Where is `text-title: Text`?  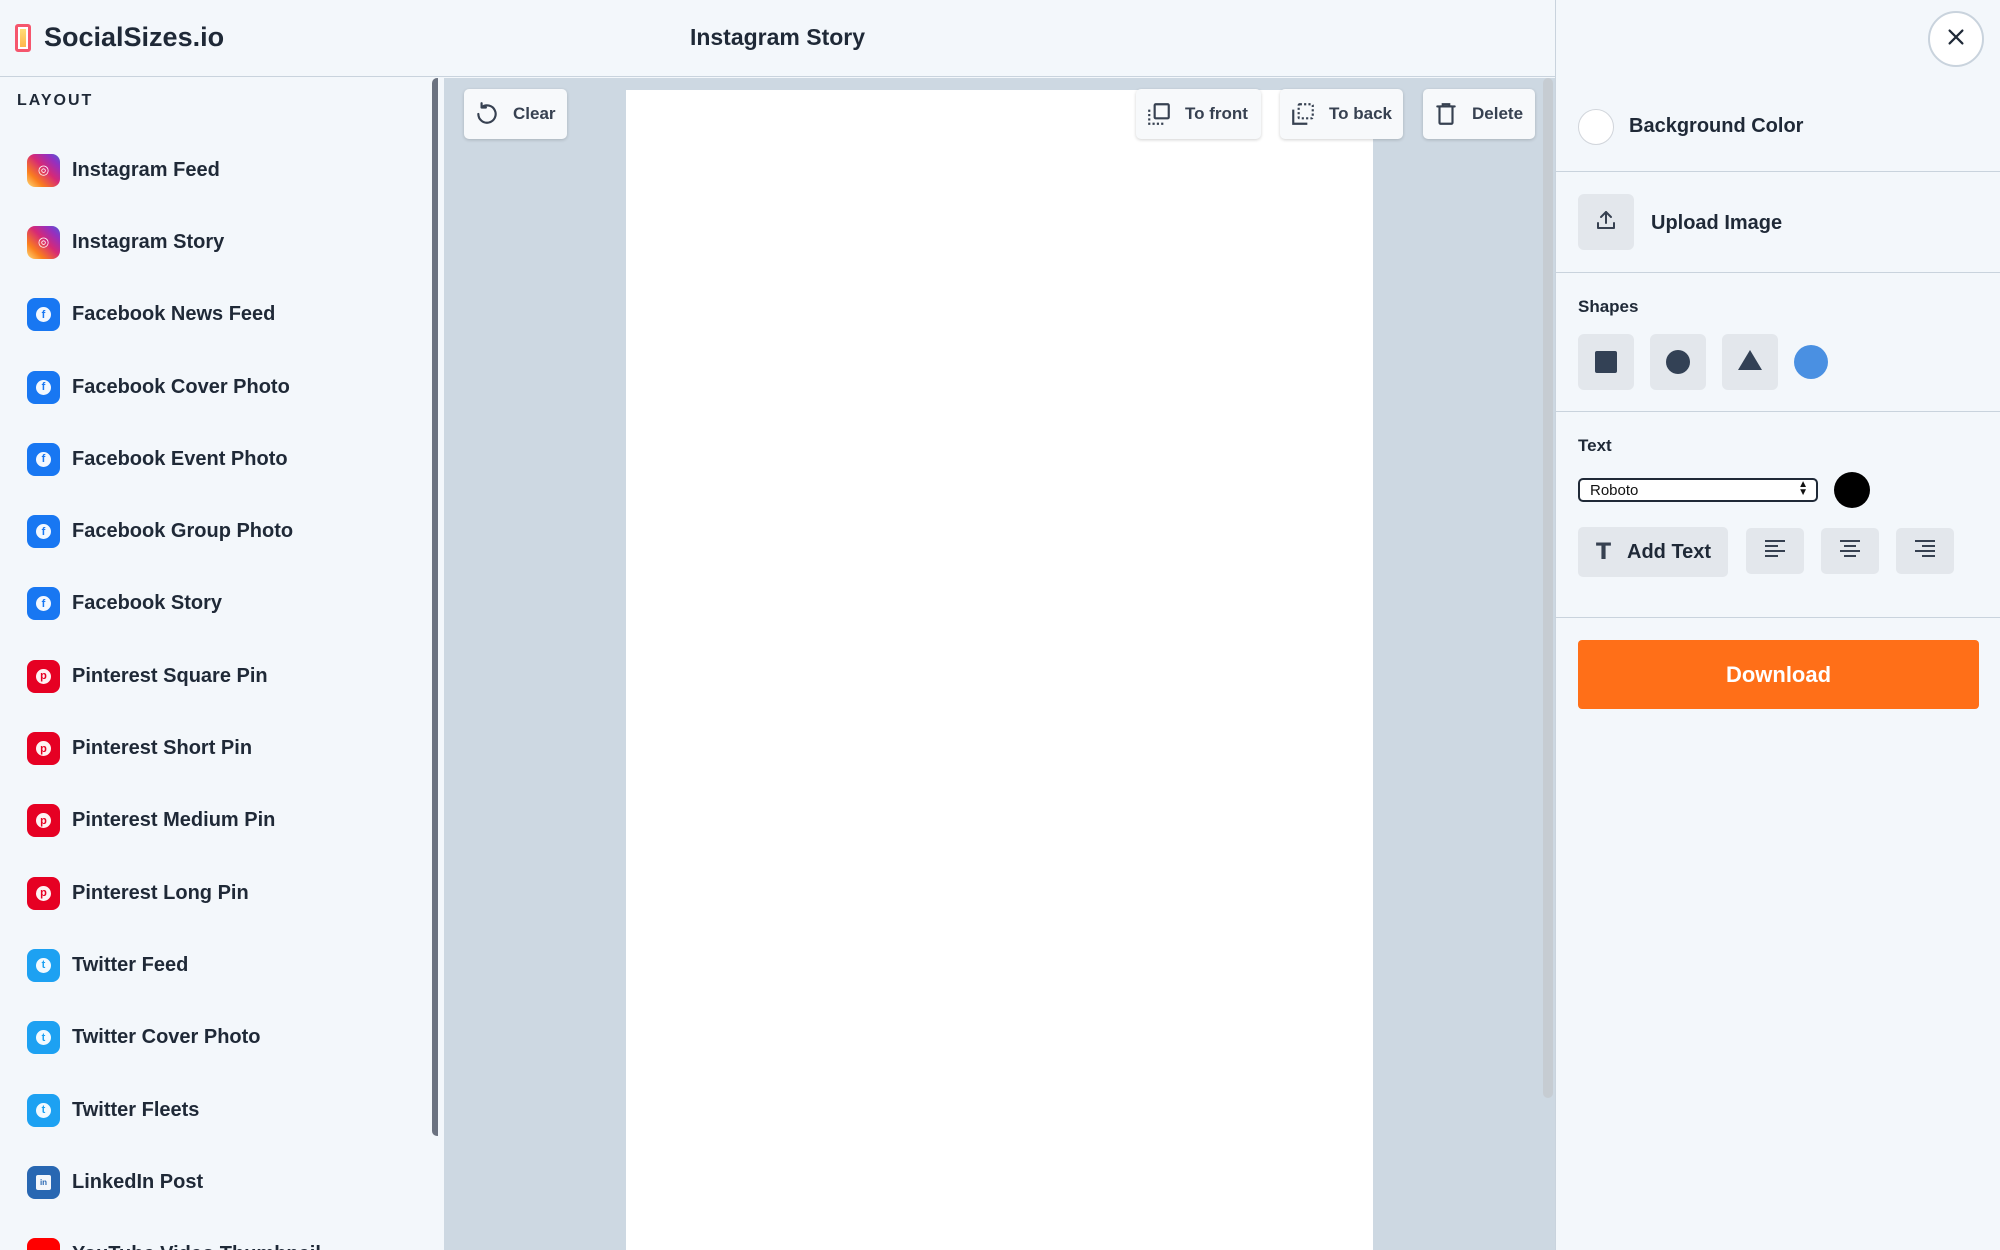 text-title: Text is located at coordinates (1595, 445).